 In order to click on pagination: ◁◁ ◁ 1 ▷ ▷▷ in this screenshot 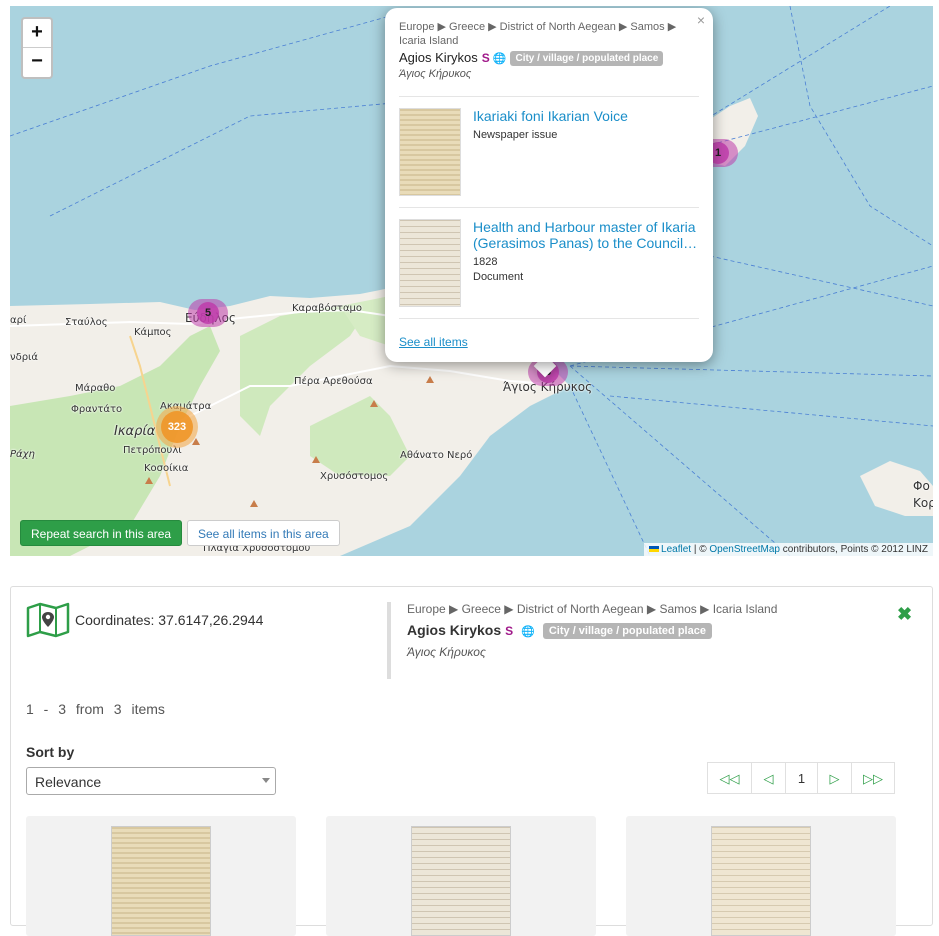, I will do `click(801, 778)`.